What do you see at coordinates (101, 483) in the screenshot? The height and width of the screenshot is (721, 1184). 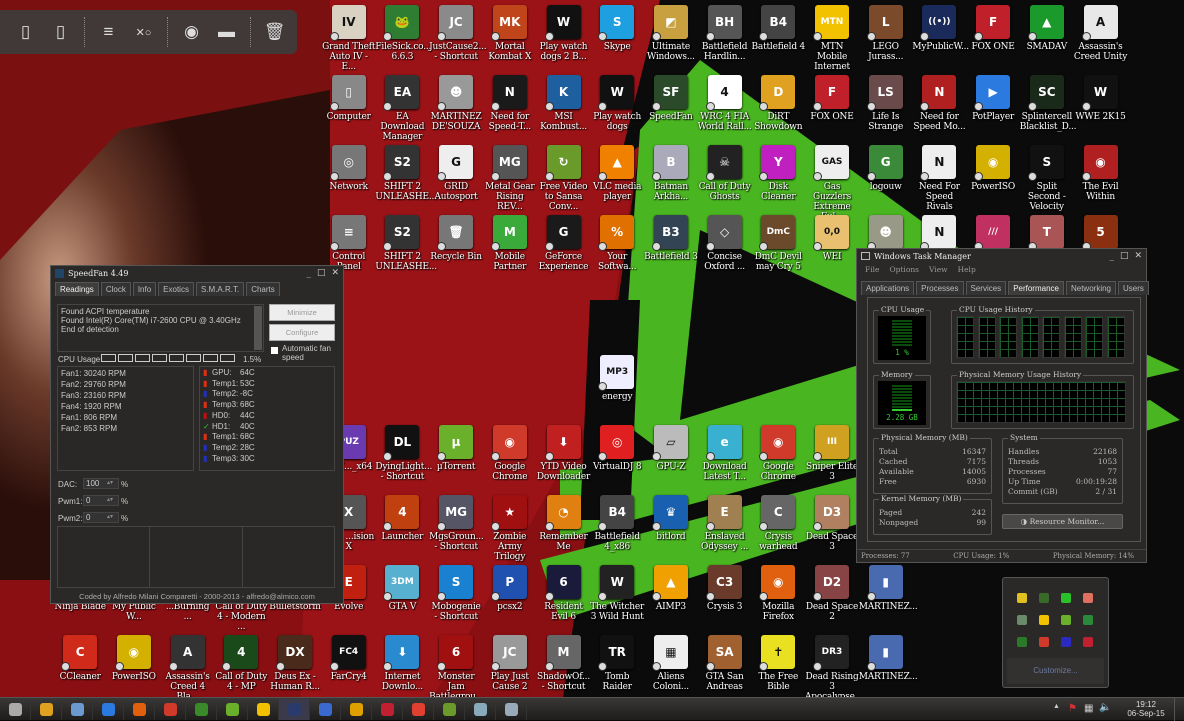 I see `dac-spinner: 100` at bounding box center [101, 483].